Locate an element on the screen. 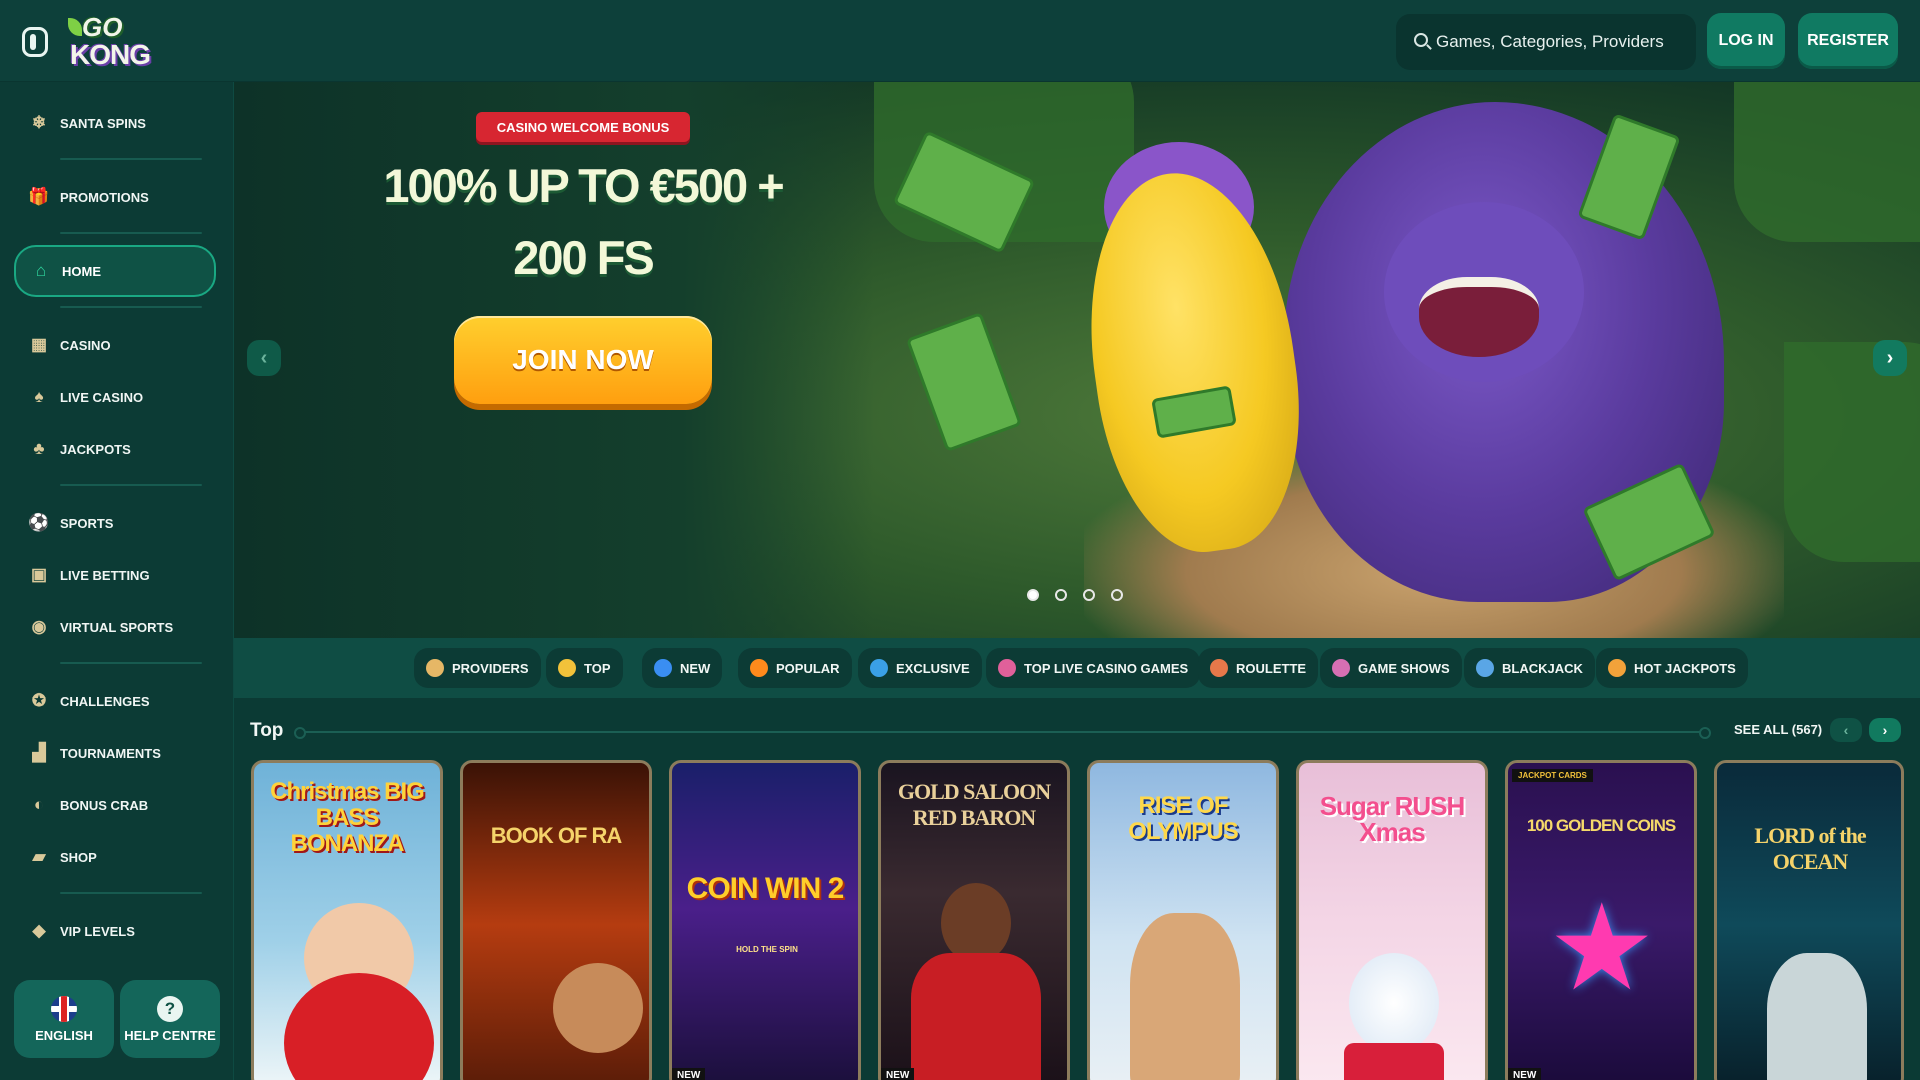 This screenshot has height=1080, width=1920. category-label: ROULETTE is located at coordinates (1271, 668).